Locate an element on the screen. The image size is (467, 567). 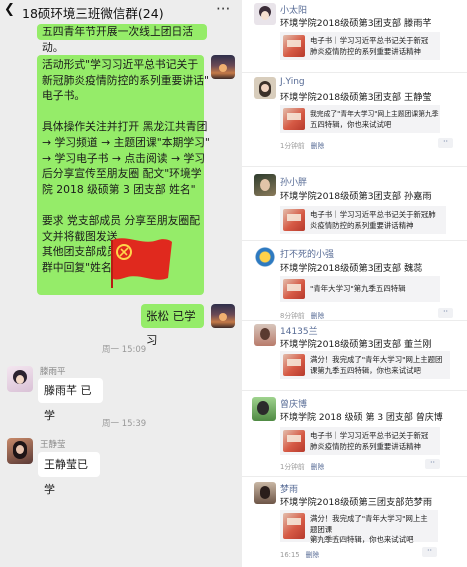
message-line: 院 2018 级硕第 3 团支部 姓名" is located at coordinates (119, 189).